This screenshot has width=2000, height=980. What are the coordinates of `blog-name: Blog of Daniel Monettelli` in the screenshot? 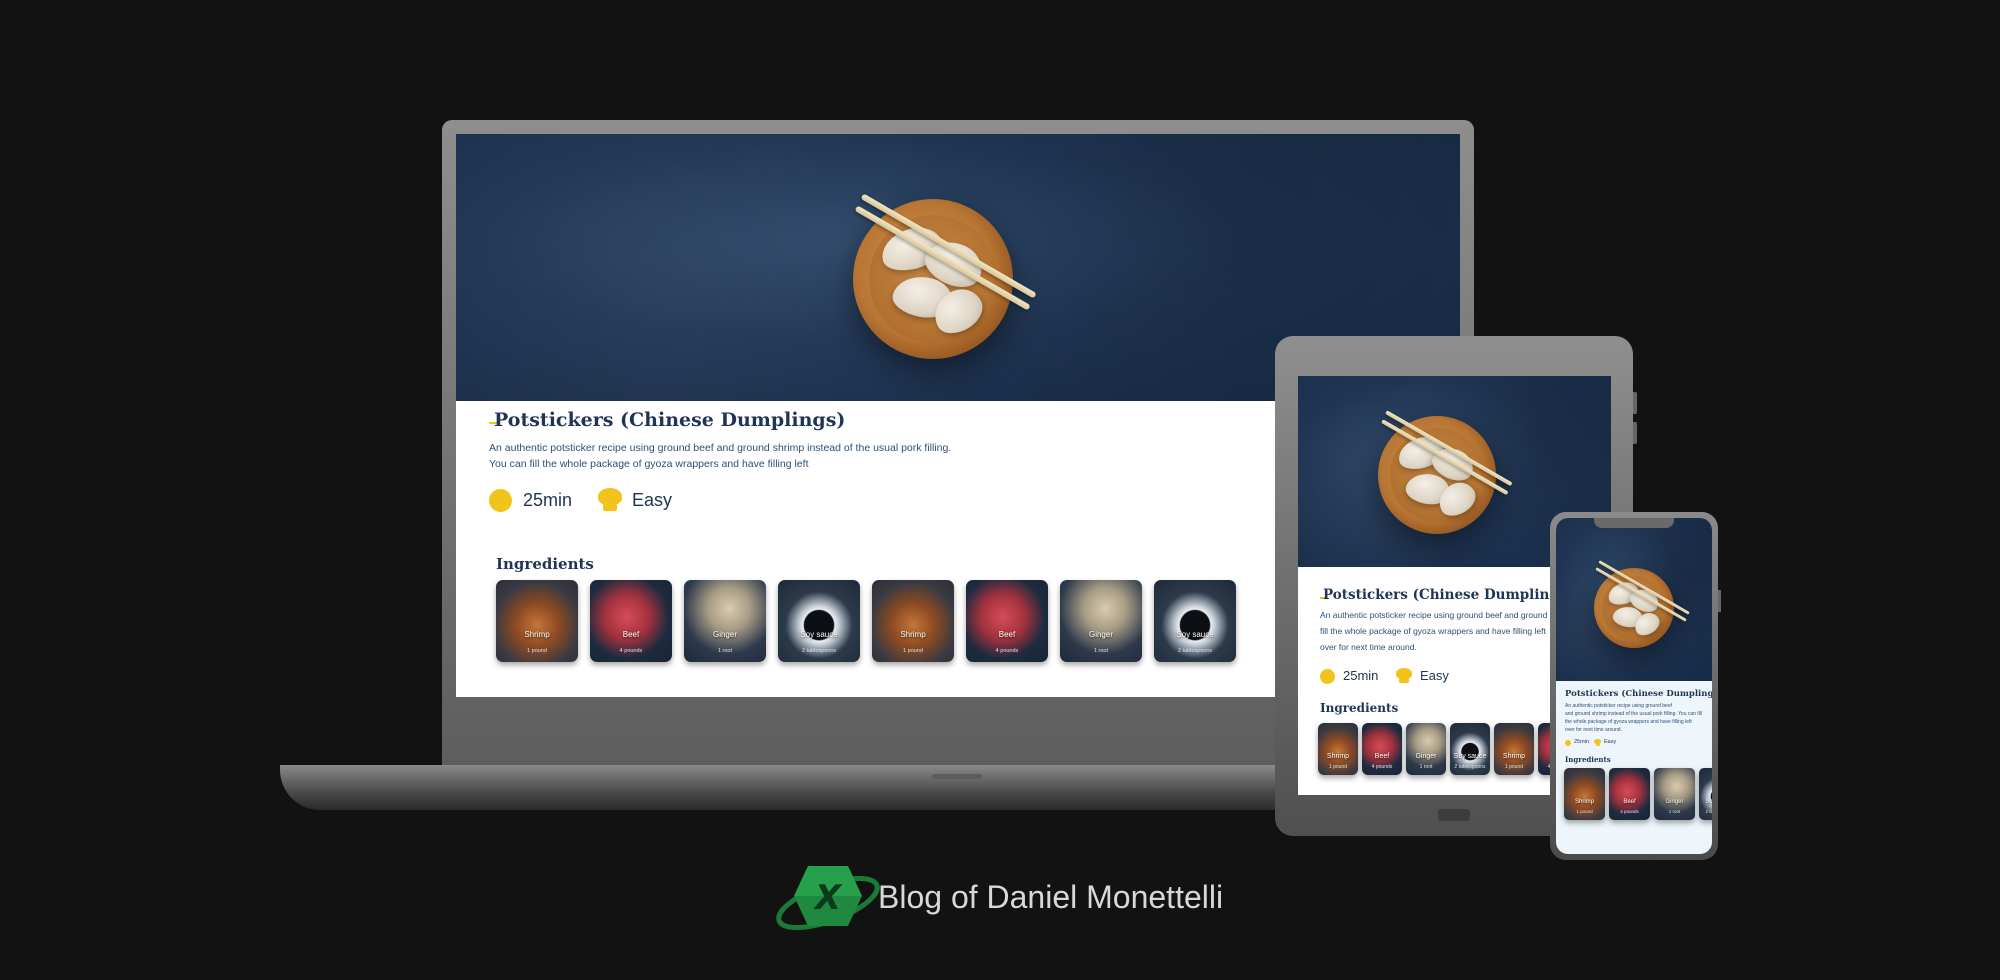 It's located at (1050, 897).